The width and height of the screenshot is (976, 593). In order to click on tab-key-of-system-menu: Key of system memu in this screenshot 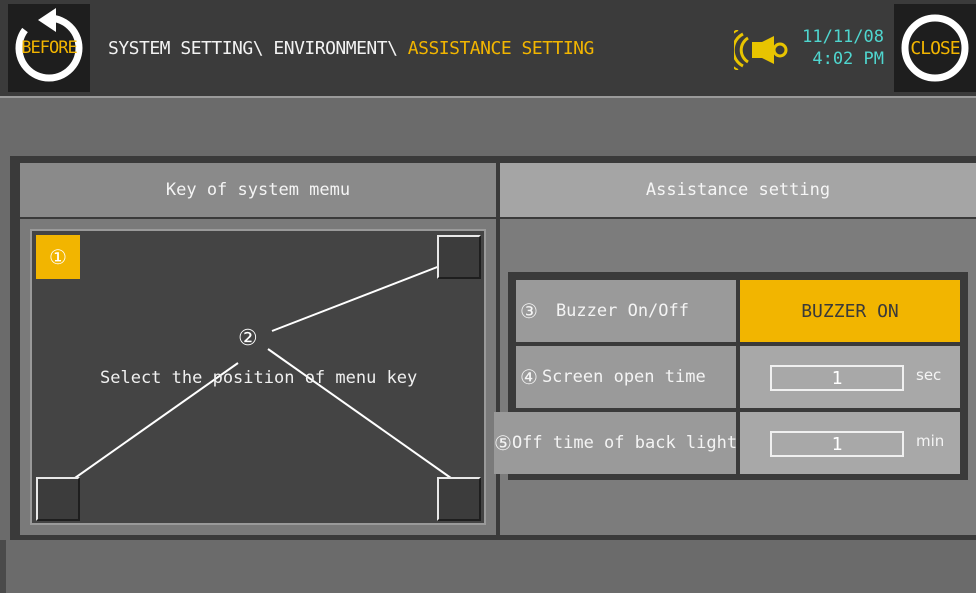, I will do `click(258, 190)`.